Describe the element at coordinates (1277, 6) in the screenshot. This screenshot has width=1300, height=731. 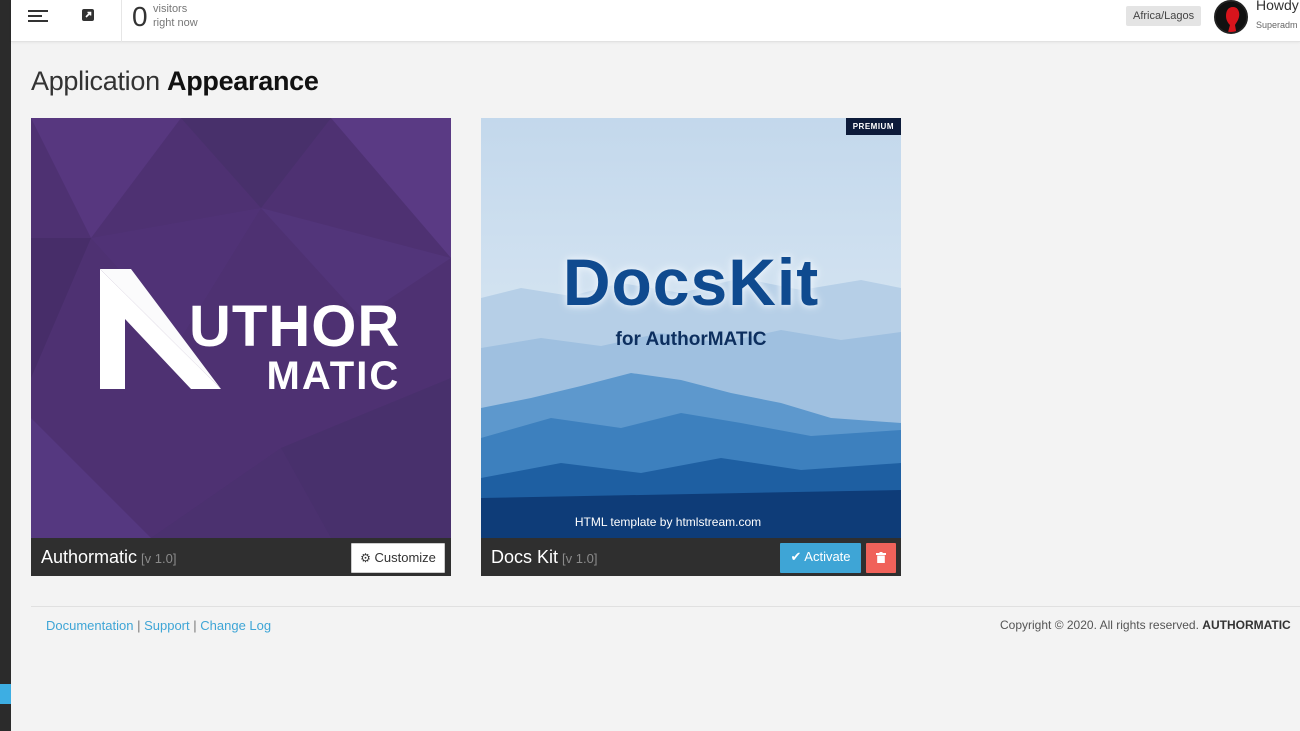
I see `user-greeting: Howdy` at that location.